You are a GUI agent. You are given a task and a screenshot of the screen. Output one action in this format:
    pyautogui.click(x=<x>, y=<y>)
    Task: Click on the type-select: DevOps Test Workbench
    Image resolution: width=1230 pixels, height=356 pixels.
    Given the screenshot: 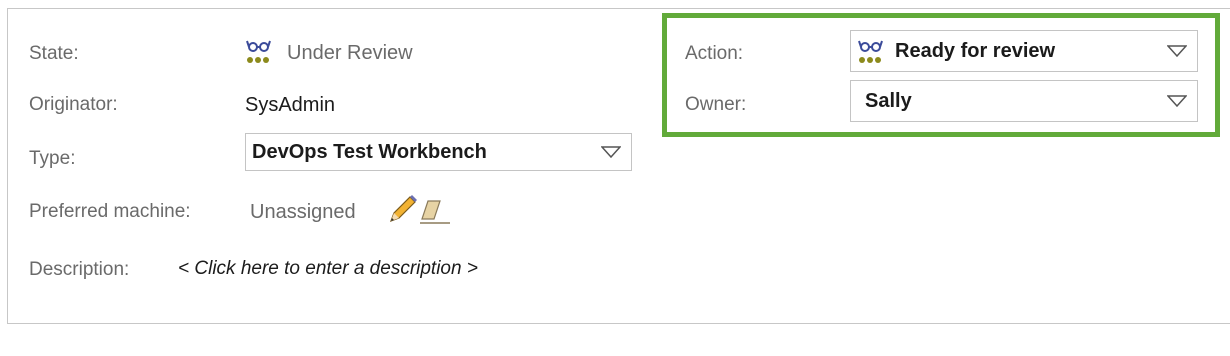 What is the action you would take?
    pyautogui.click(x=438, y=152)
    